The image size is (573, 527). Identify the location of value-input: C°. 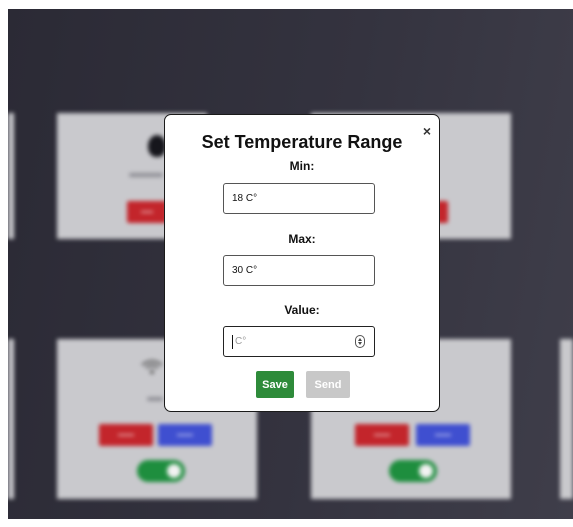
(299, 341).